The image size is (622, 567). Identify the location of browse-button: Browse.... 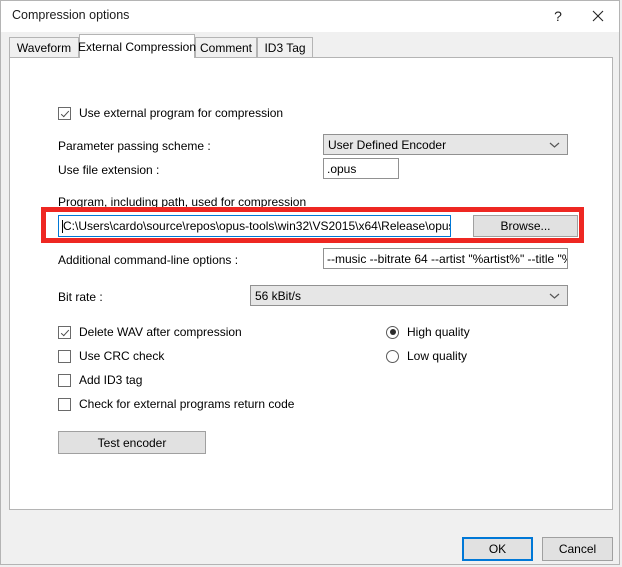
(525, 226).